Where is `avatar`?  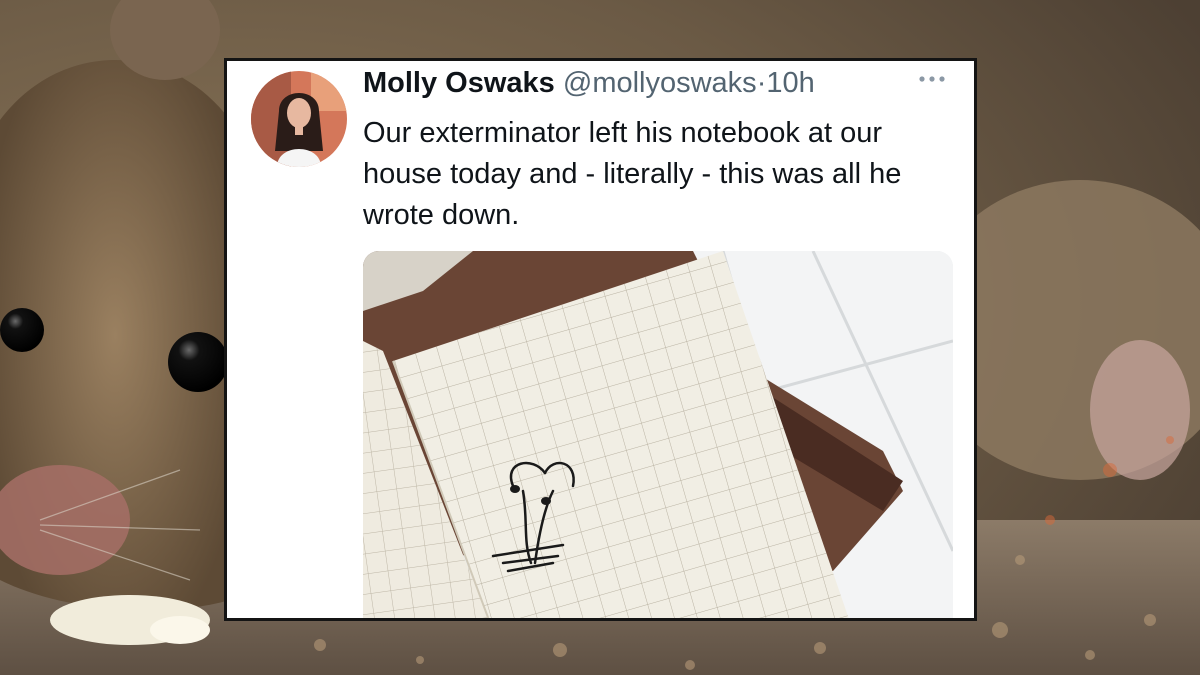
avatar is located at coordinates (299, 119).